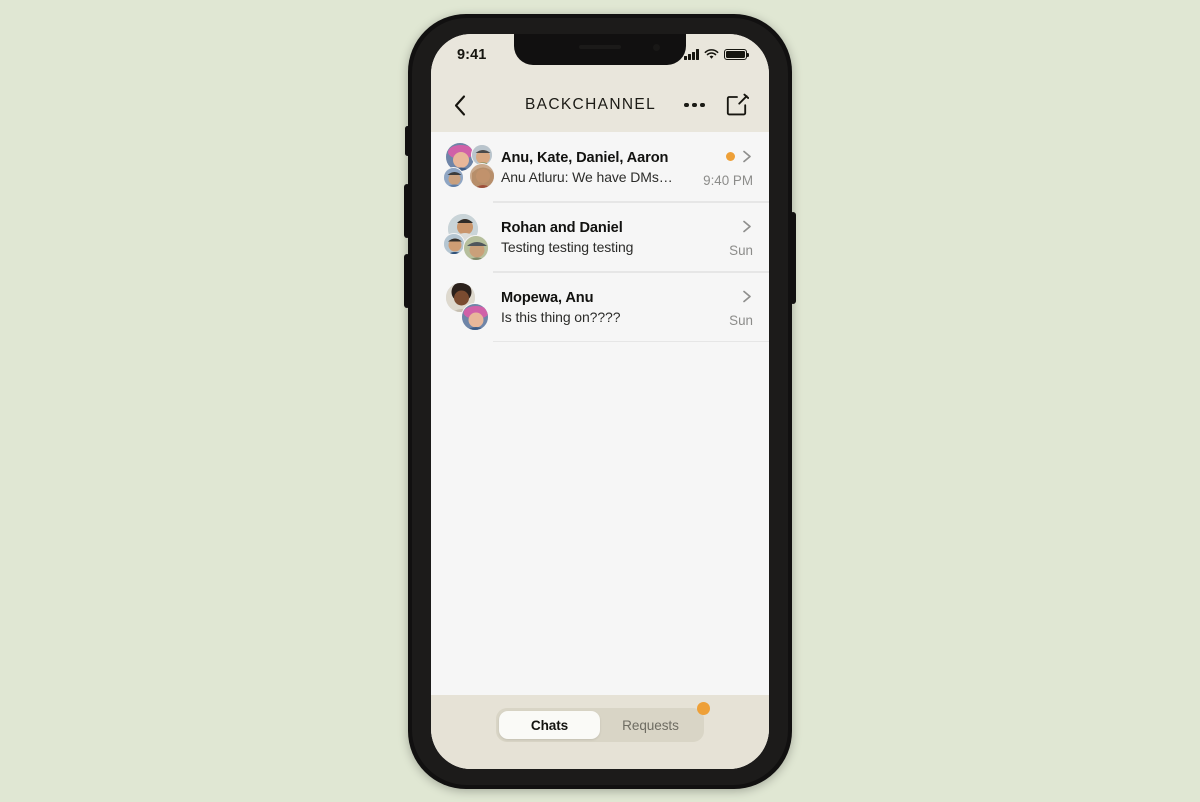  What do you see at coordinates (407, 281) in the screenshot?
I see `volume-down-button` at bounding box center [407, 281].